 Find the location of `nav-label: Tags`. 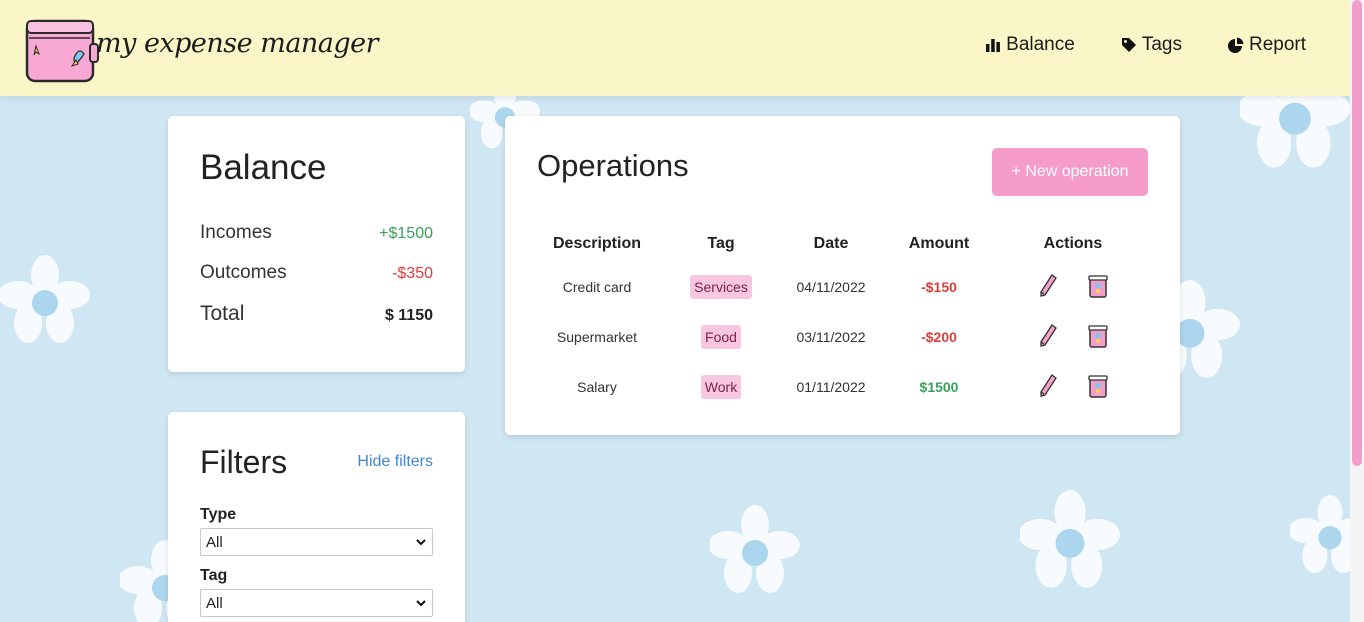

nav-label: Tags is located at coordinates (1161, 44).